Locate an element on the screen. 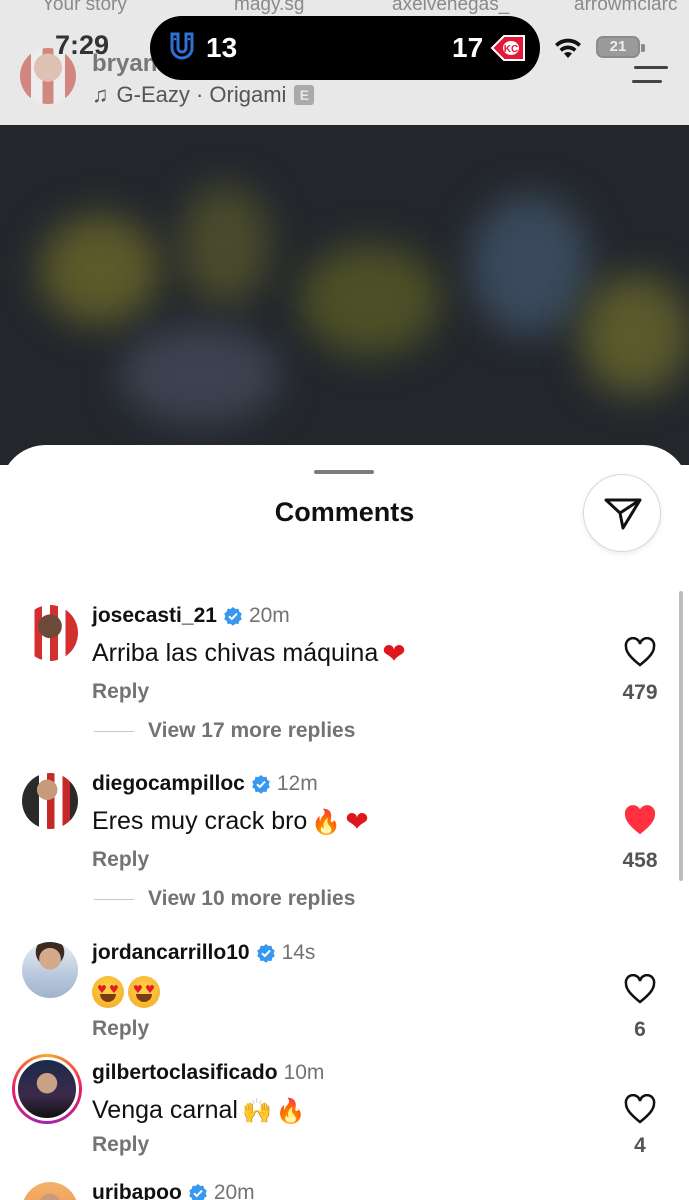 The width and height of the screenshot is (689, 1200). colts-horseshoe-icon is located at coordinates (182, 46).